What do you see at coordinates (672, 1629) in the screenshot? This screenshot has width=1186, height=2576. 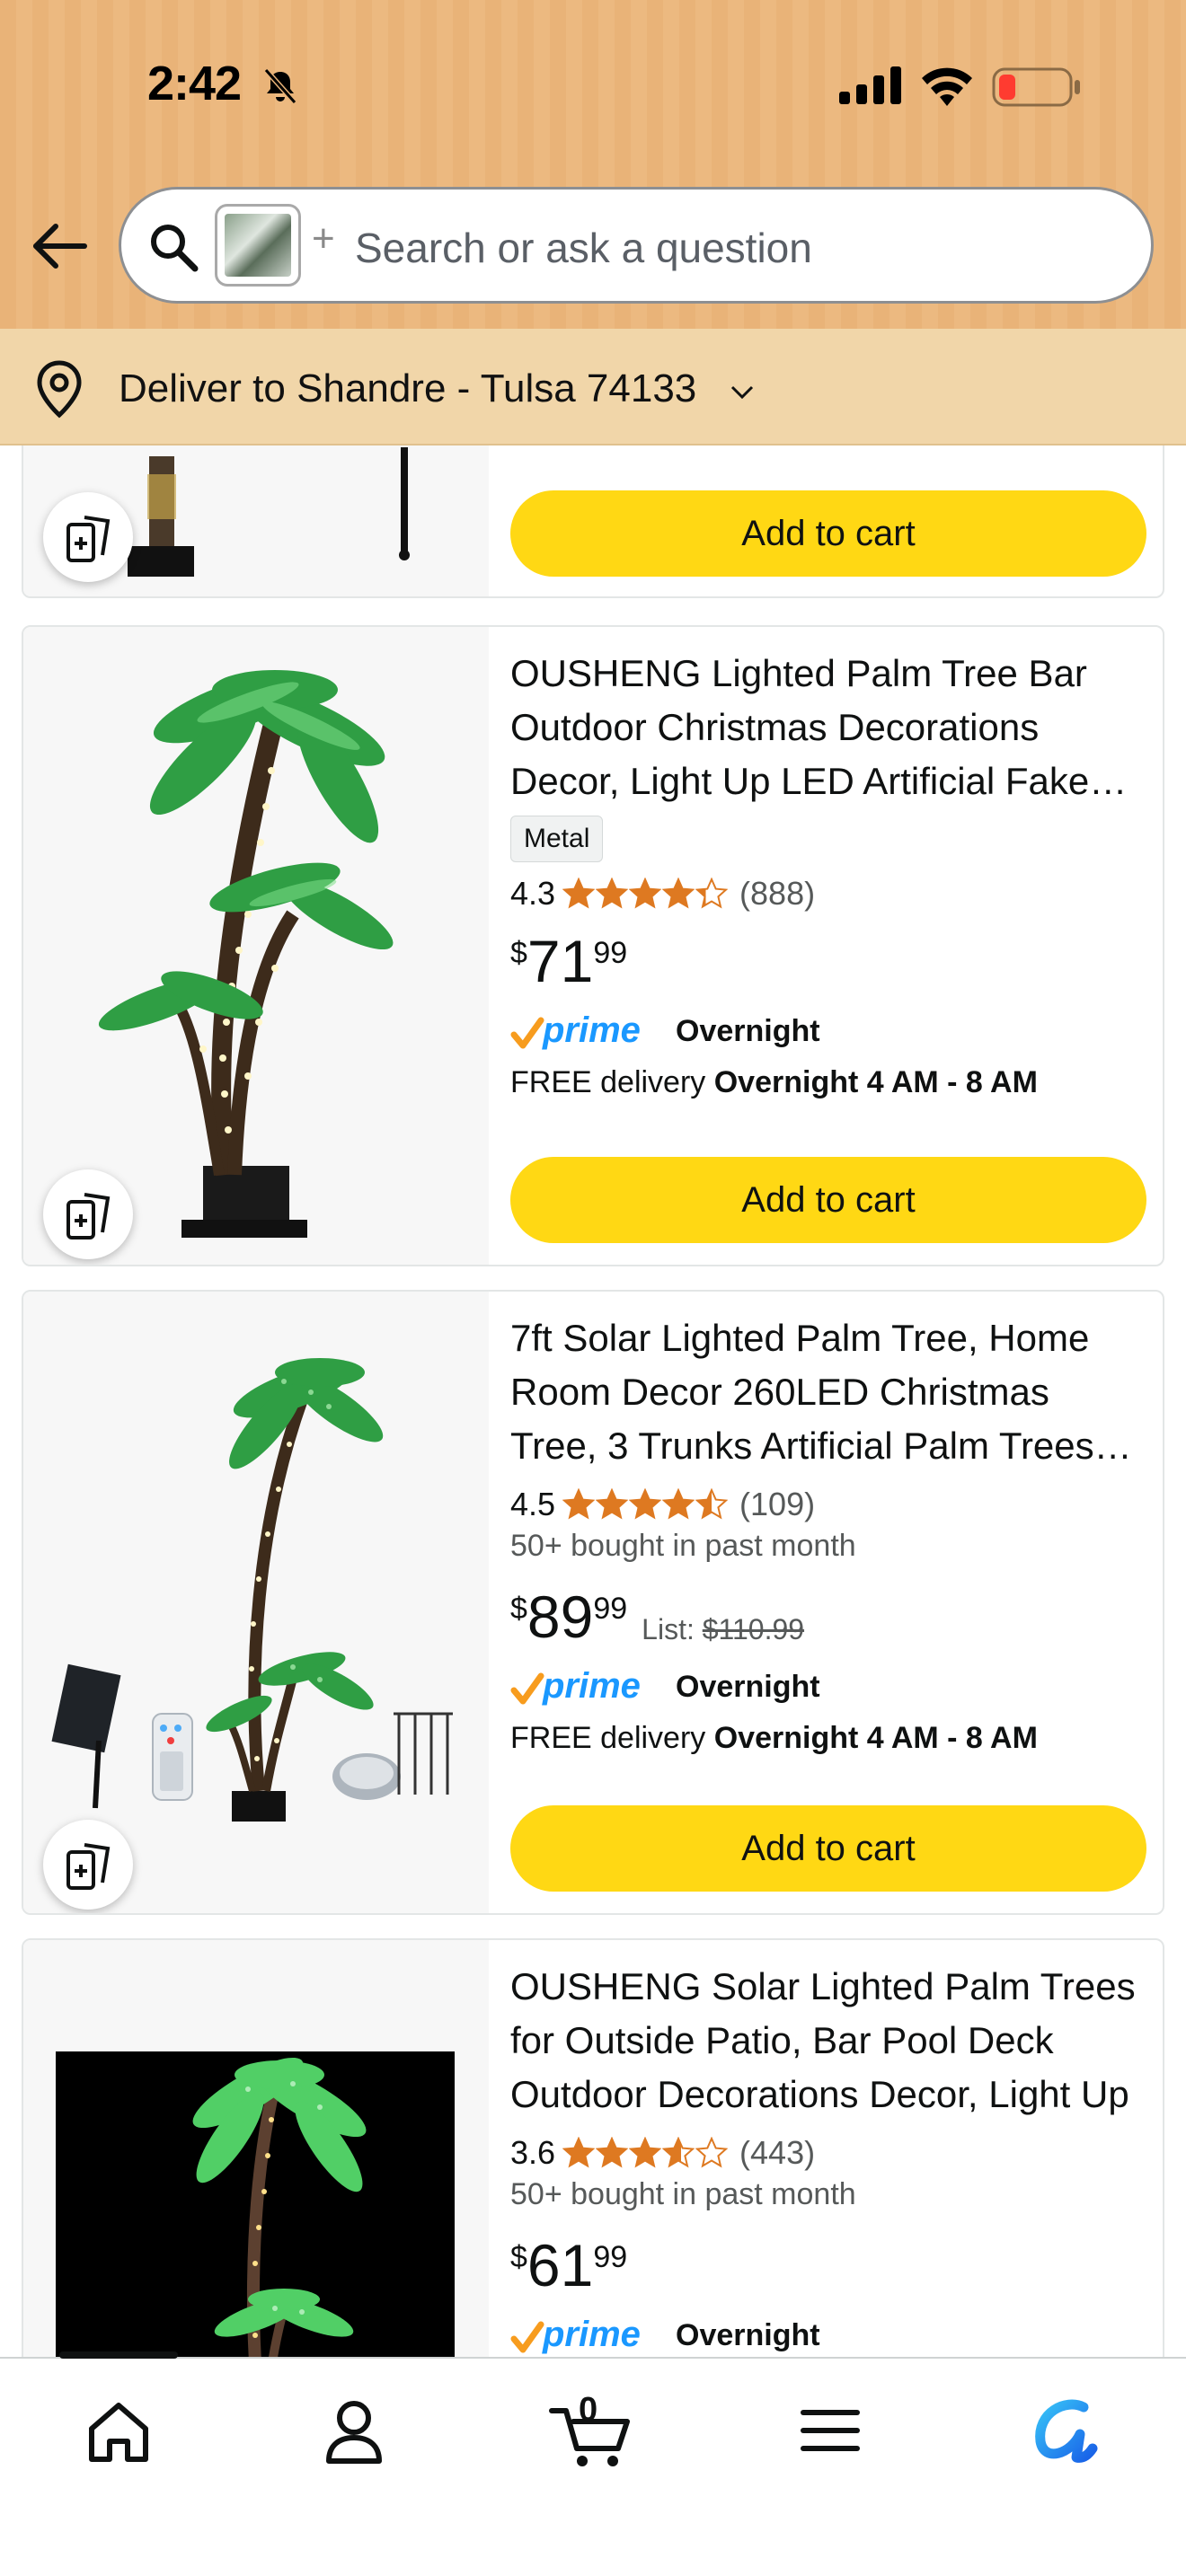 I see `list-price-label: List:` at bounding box center [672, 1629].